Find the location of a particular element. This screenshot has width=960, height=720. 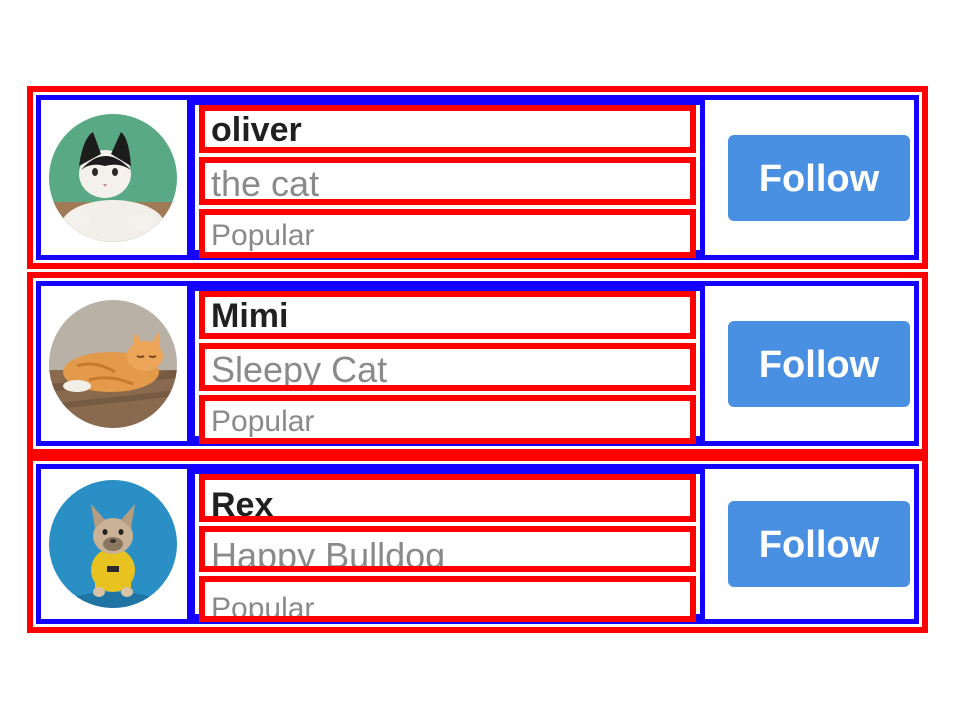

subtitle-box: Sleepy Cat is located at coordinates (447, 367).